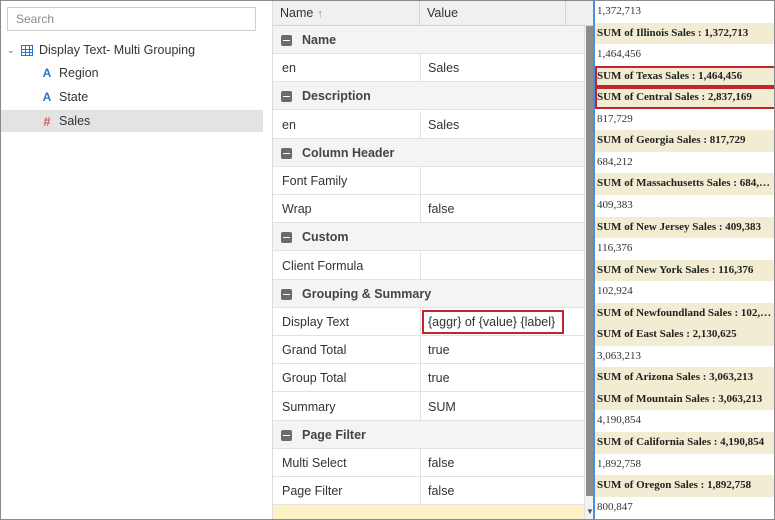  I want to click on preview-summary-row: SUM of Illinois Sales : 1,372,713, so click(684, 33).